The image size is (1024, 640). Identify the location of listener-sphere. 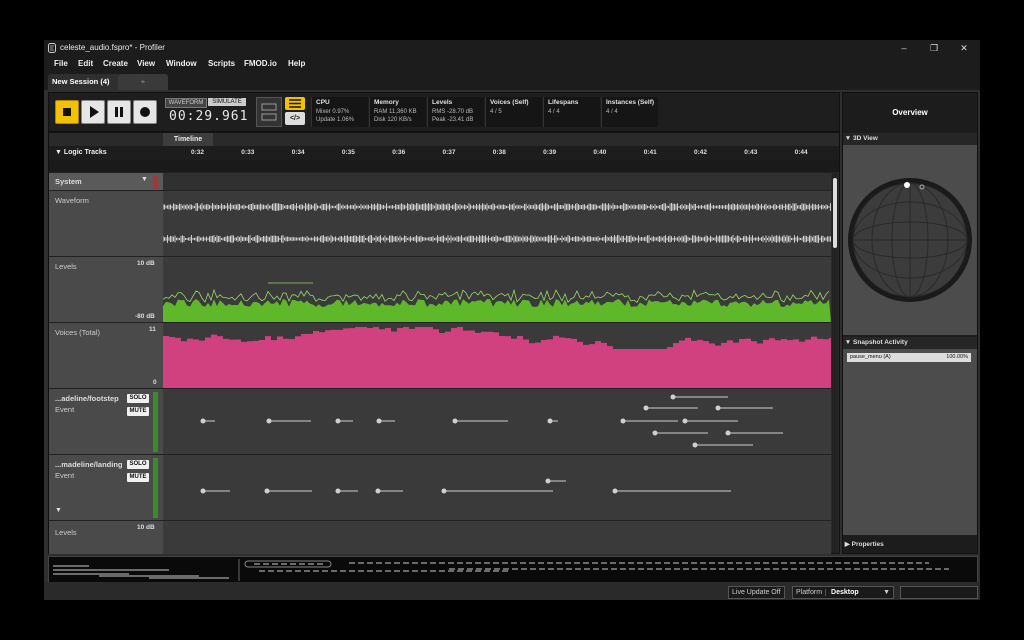
(910, 240).